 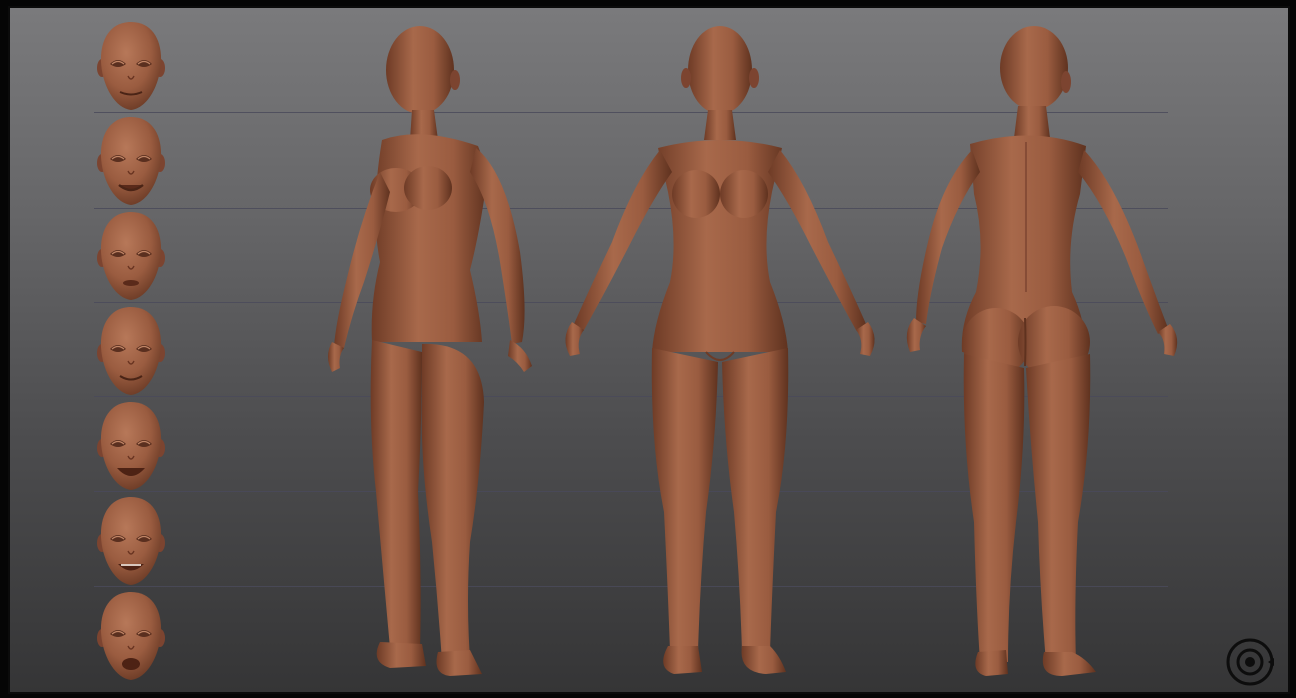 I want to click on figure-three-quarter-view, so click(x=430, y=351).